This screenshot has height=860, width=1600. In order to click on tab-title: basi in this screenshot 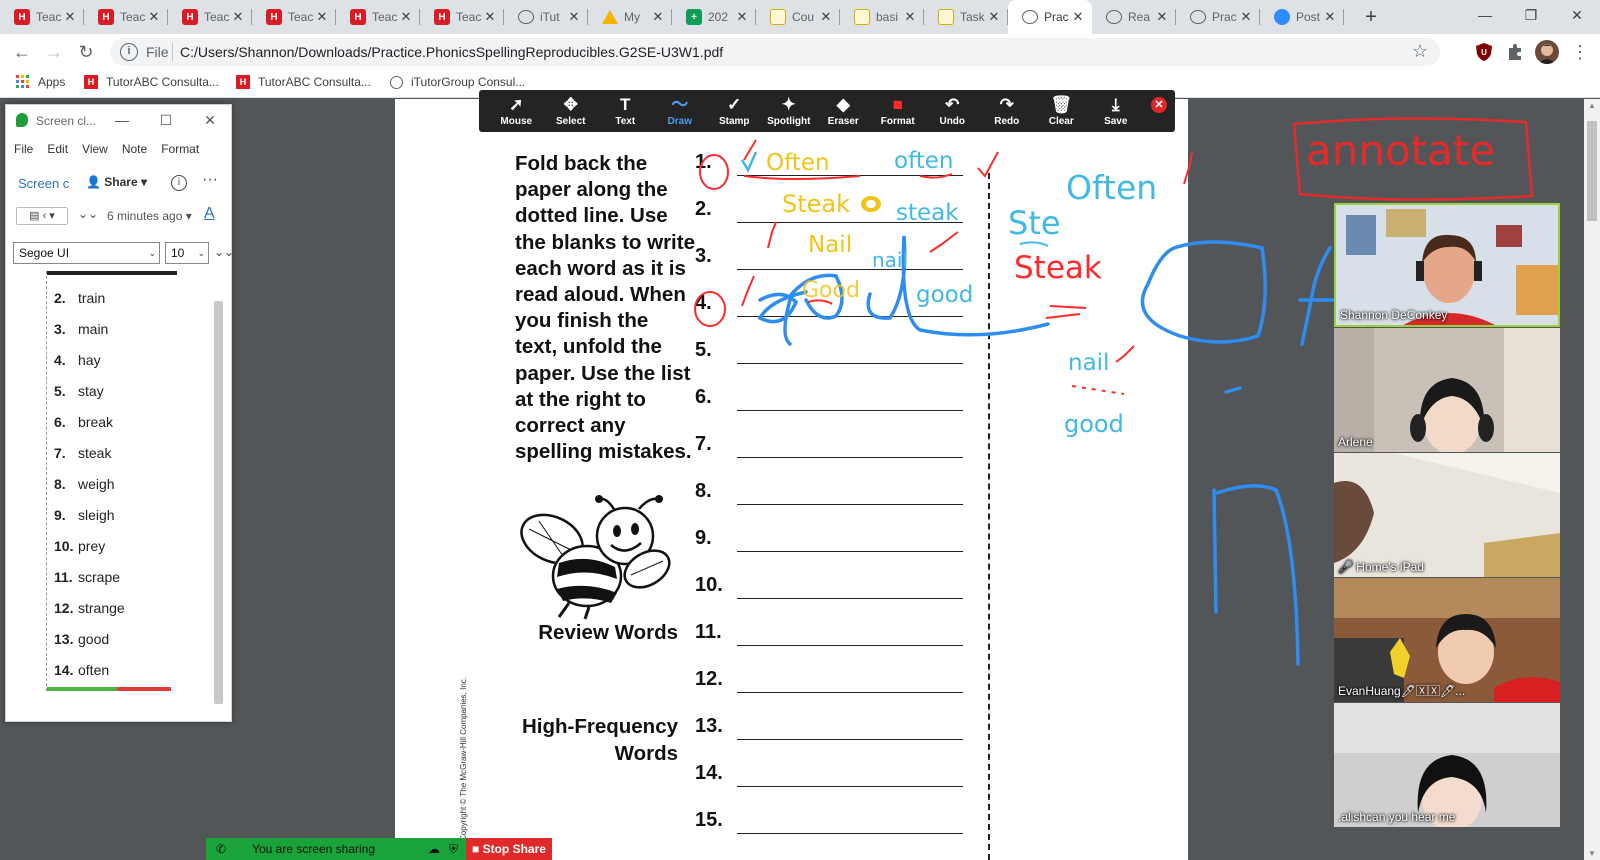, I will do `click(887, 17)`.